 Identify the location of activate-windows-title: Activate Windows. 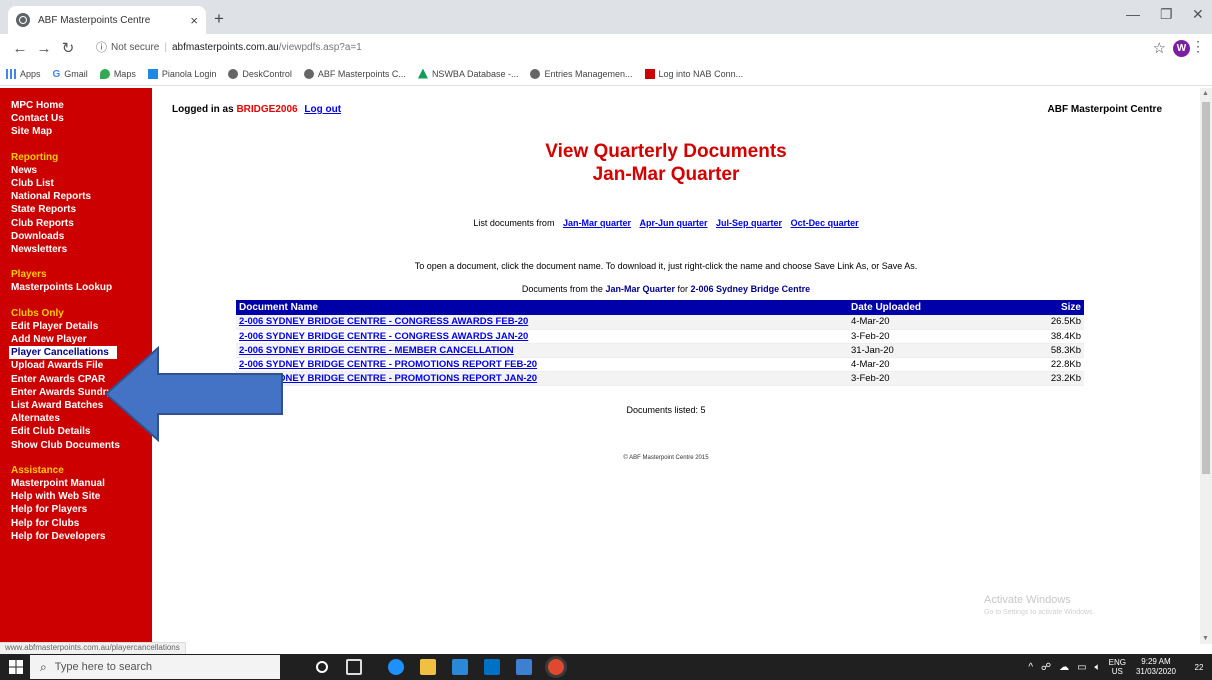
(1027, 600).